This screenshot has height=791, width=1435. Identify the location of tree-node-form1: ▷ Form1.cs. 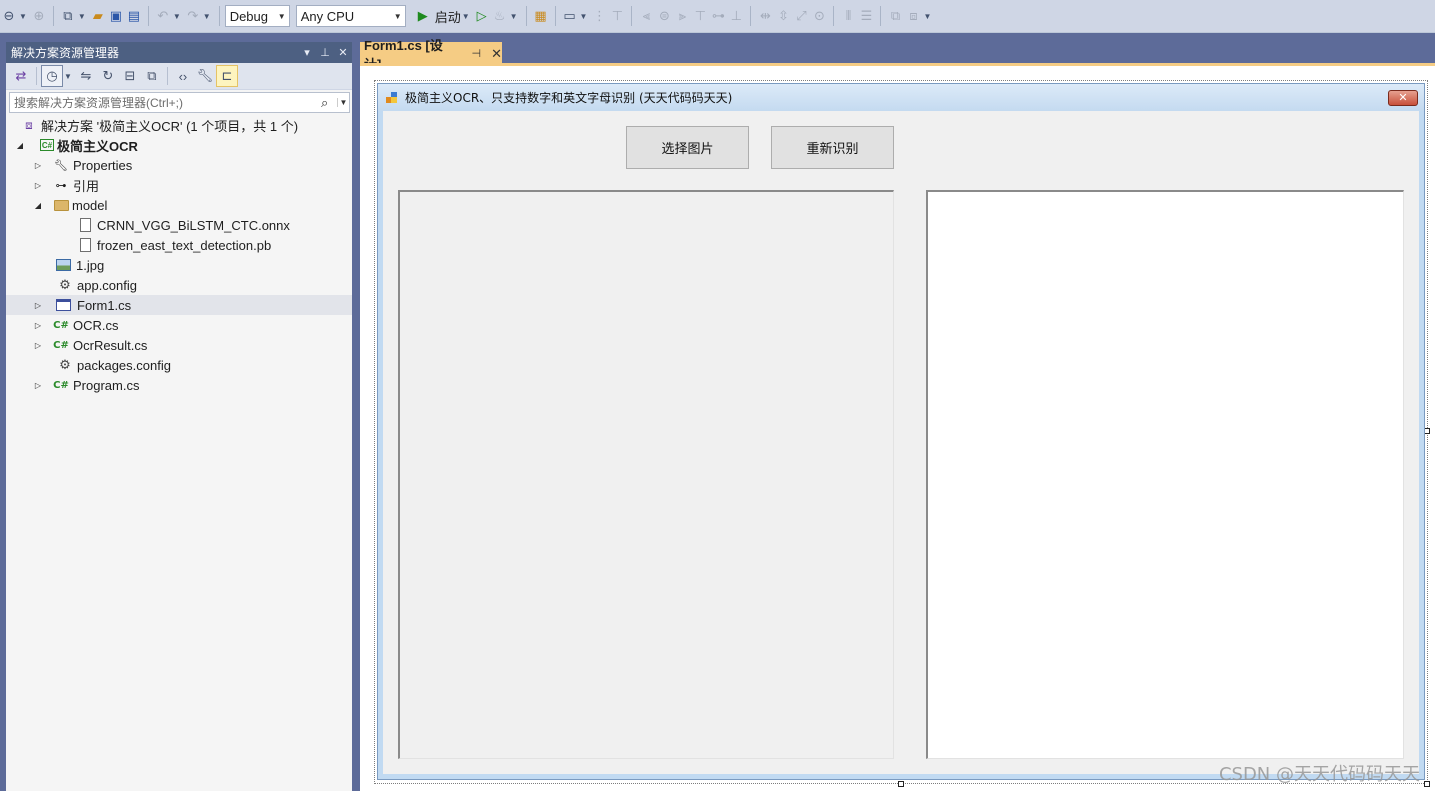
(179, 305).